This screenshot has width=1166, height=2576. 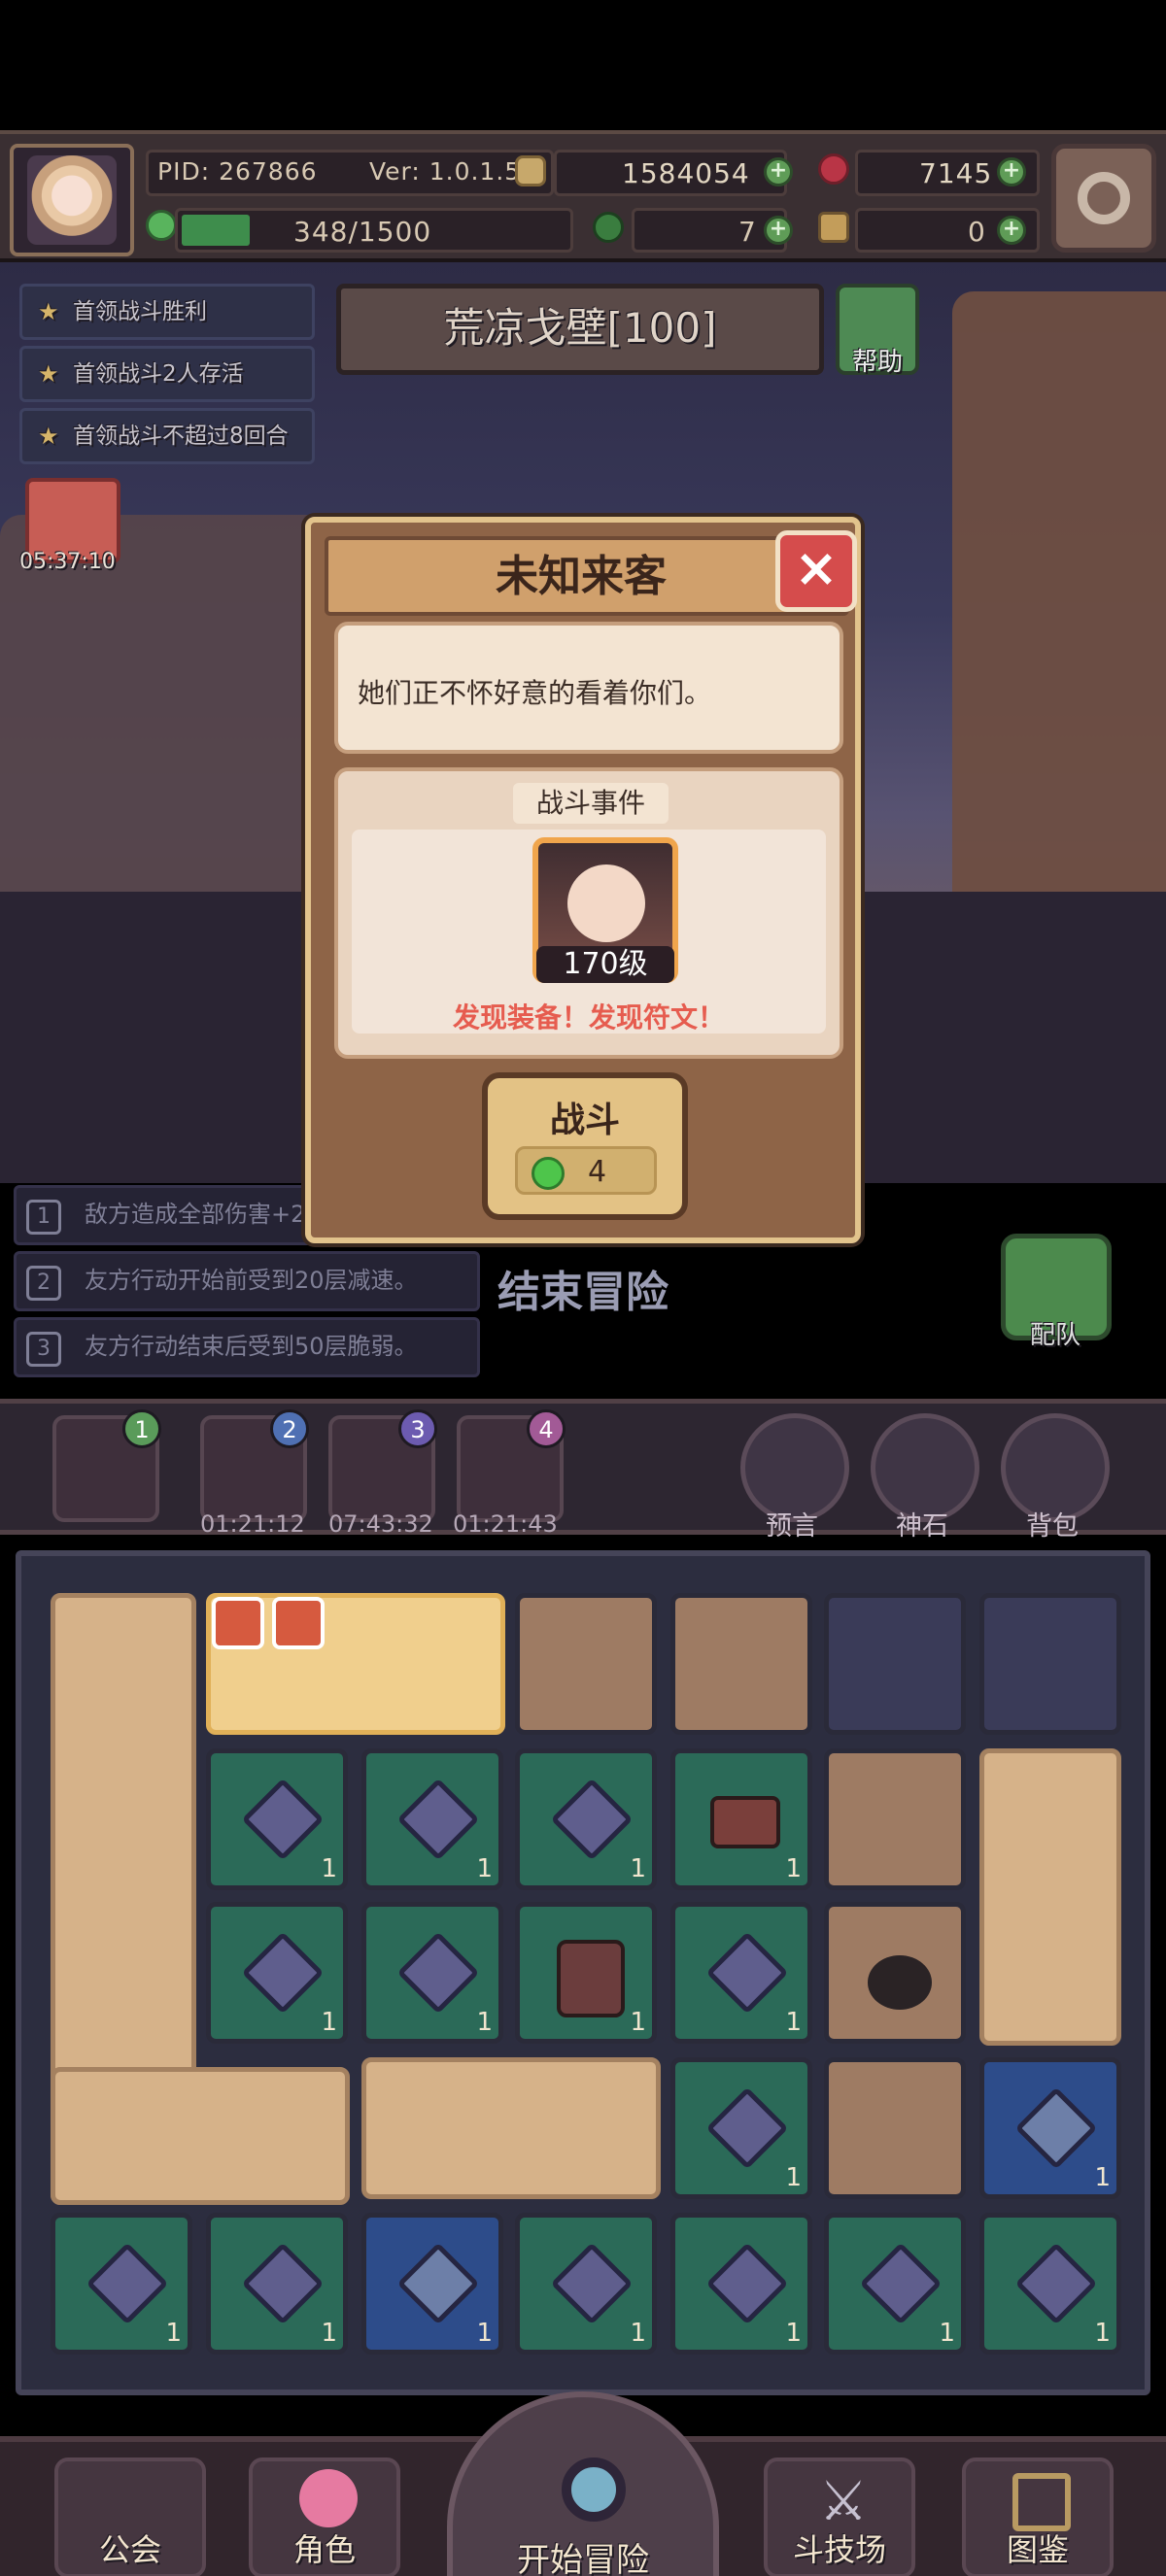 I want to click on add-clover-button: +, so click(x=778, y=230).